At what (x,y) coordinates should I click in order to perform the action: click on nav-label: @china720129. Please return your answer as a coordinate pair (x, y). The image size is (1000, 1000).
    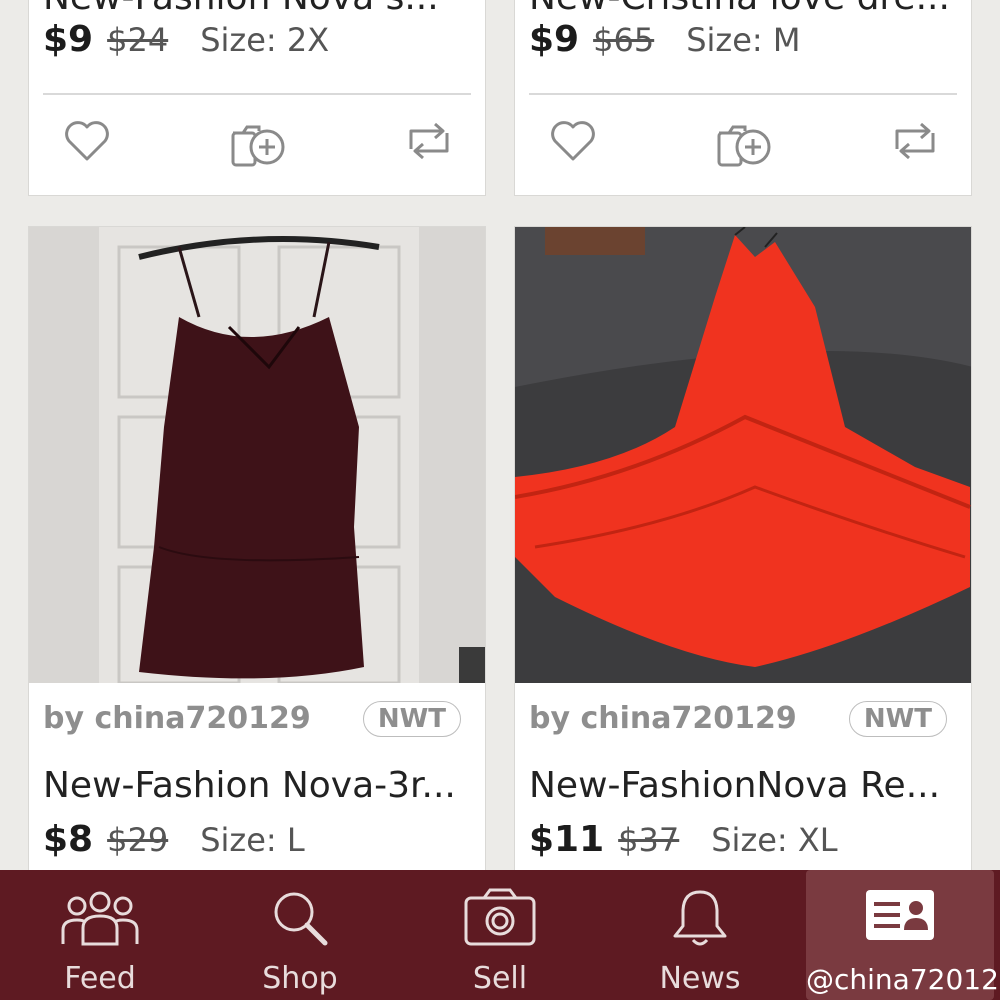
    Looking at the image, I should click on (903, 979).